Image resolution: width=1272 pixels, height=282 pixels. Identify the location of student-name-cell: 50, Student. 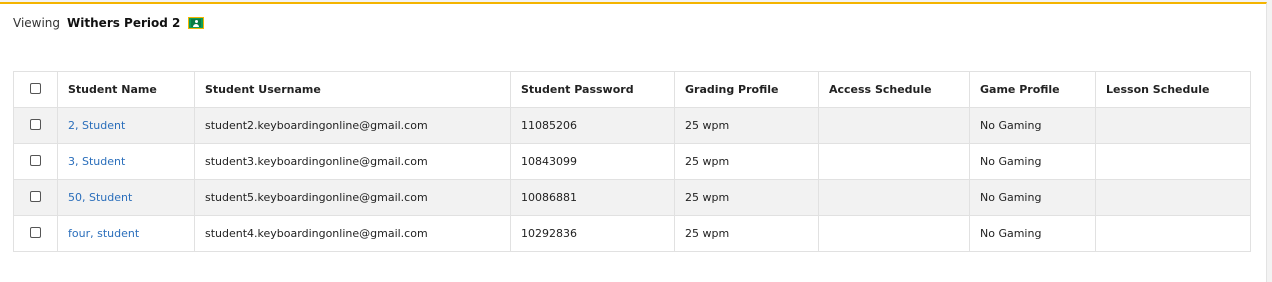
(126, 197).